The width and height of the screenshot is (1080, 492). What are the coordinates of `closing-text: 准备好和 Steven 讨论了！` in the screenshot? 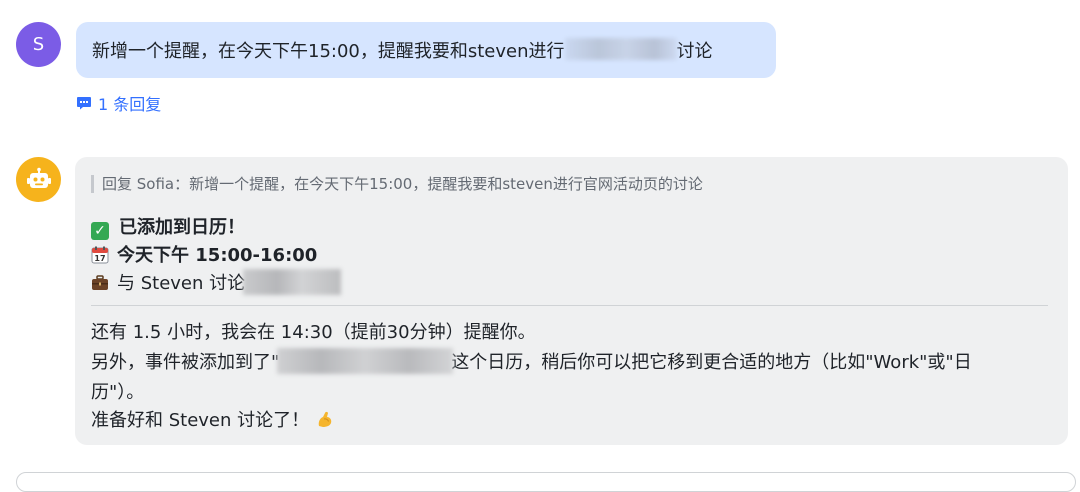 It's located at (200, 420).